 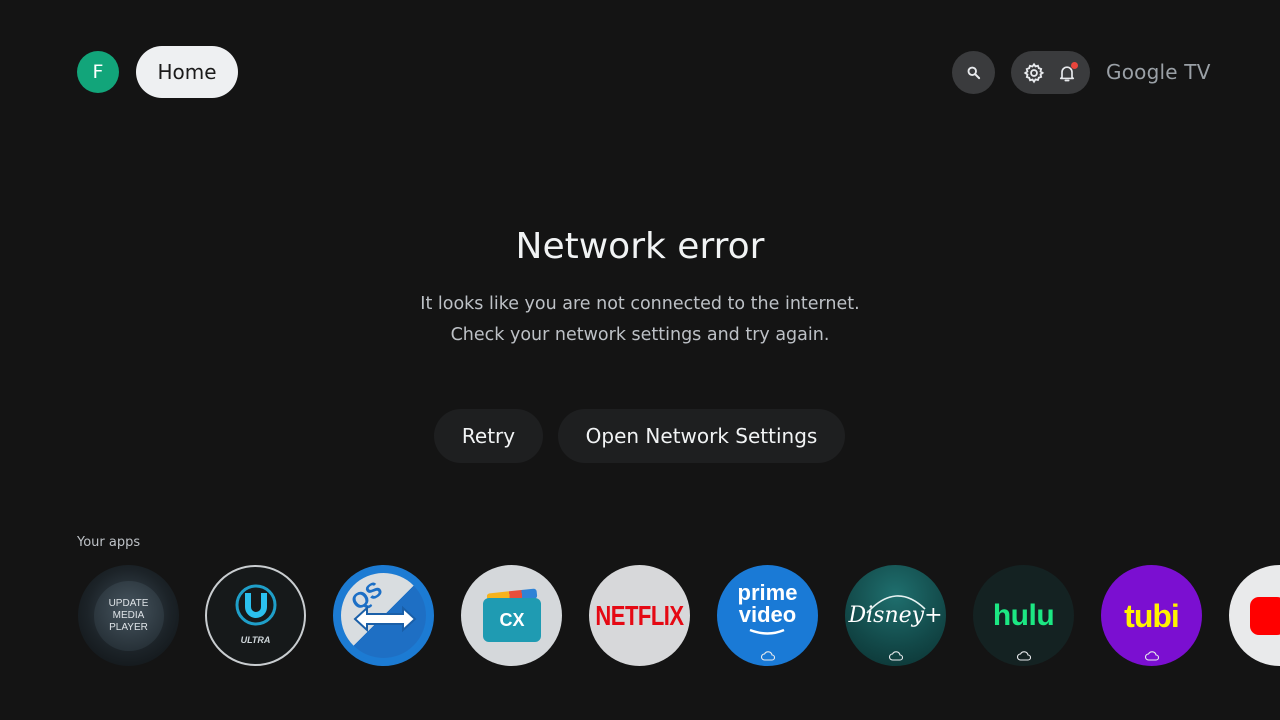 I want to click on your-apps-heading: Your apps, so click(x=109, y=542).